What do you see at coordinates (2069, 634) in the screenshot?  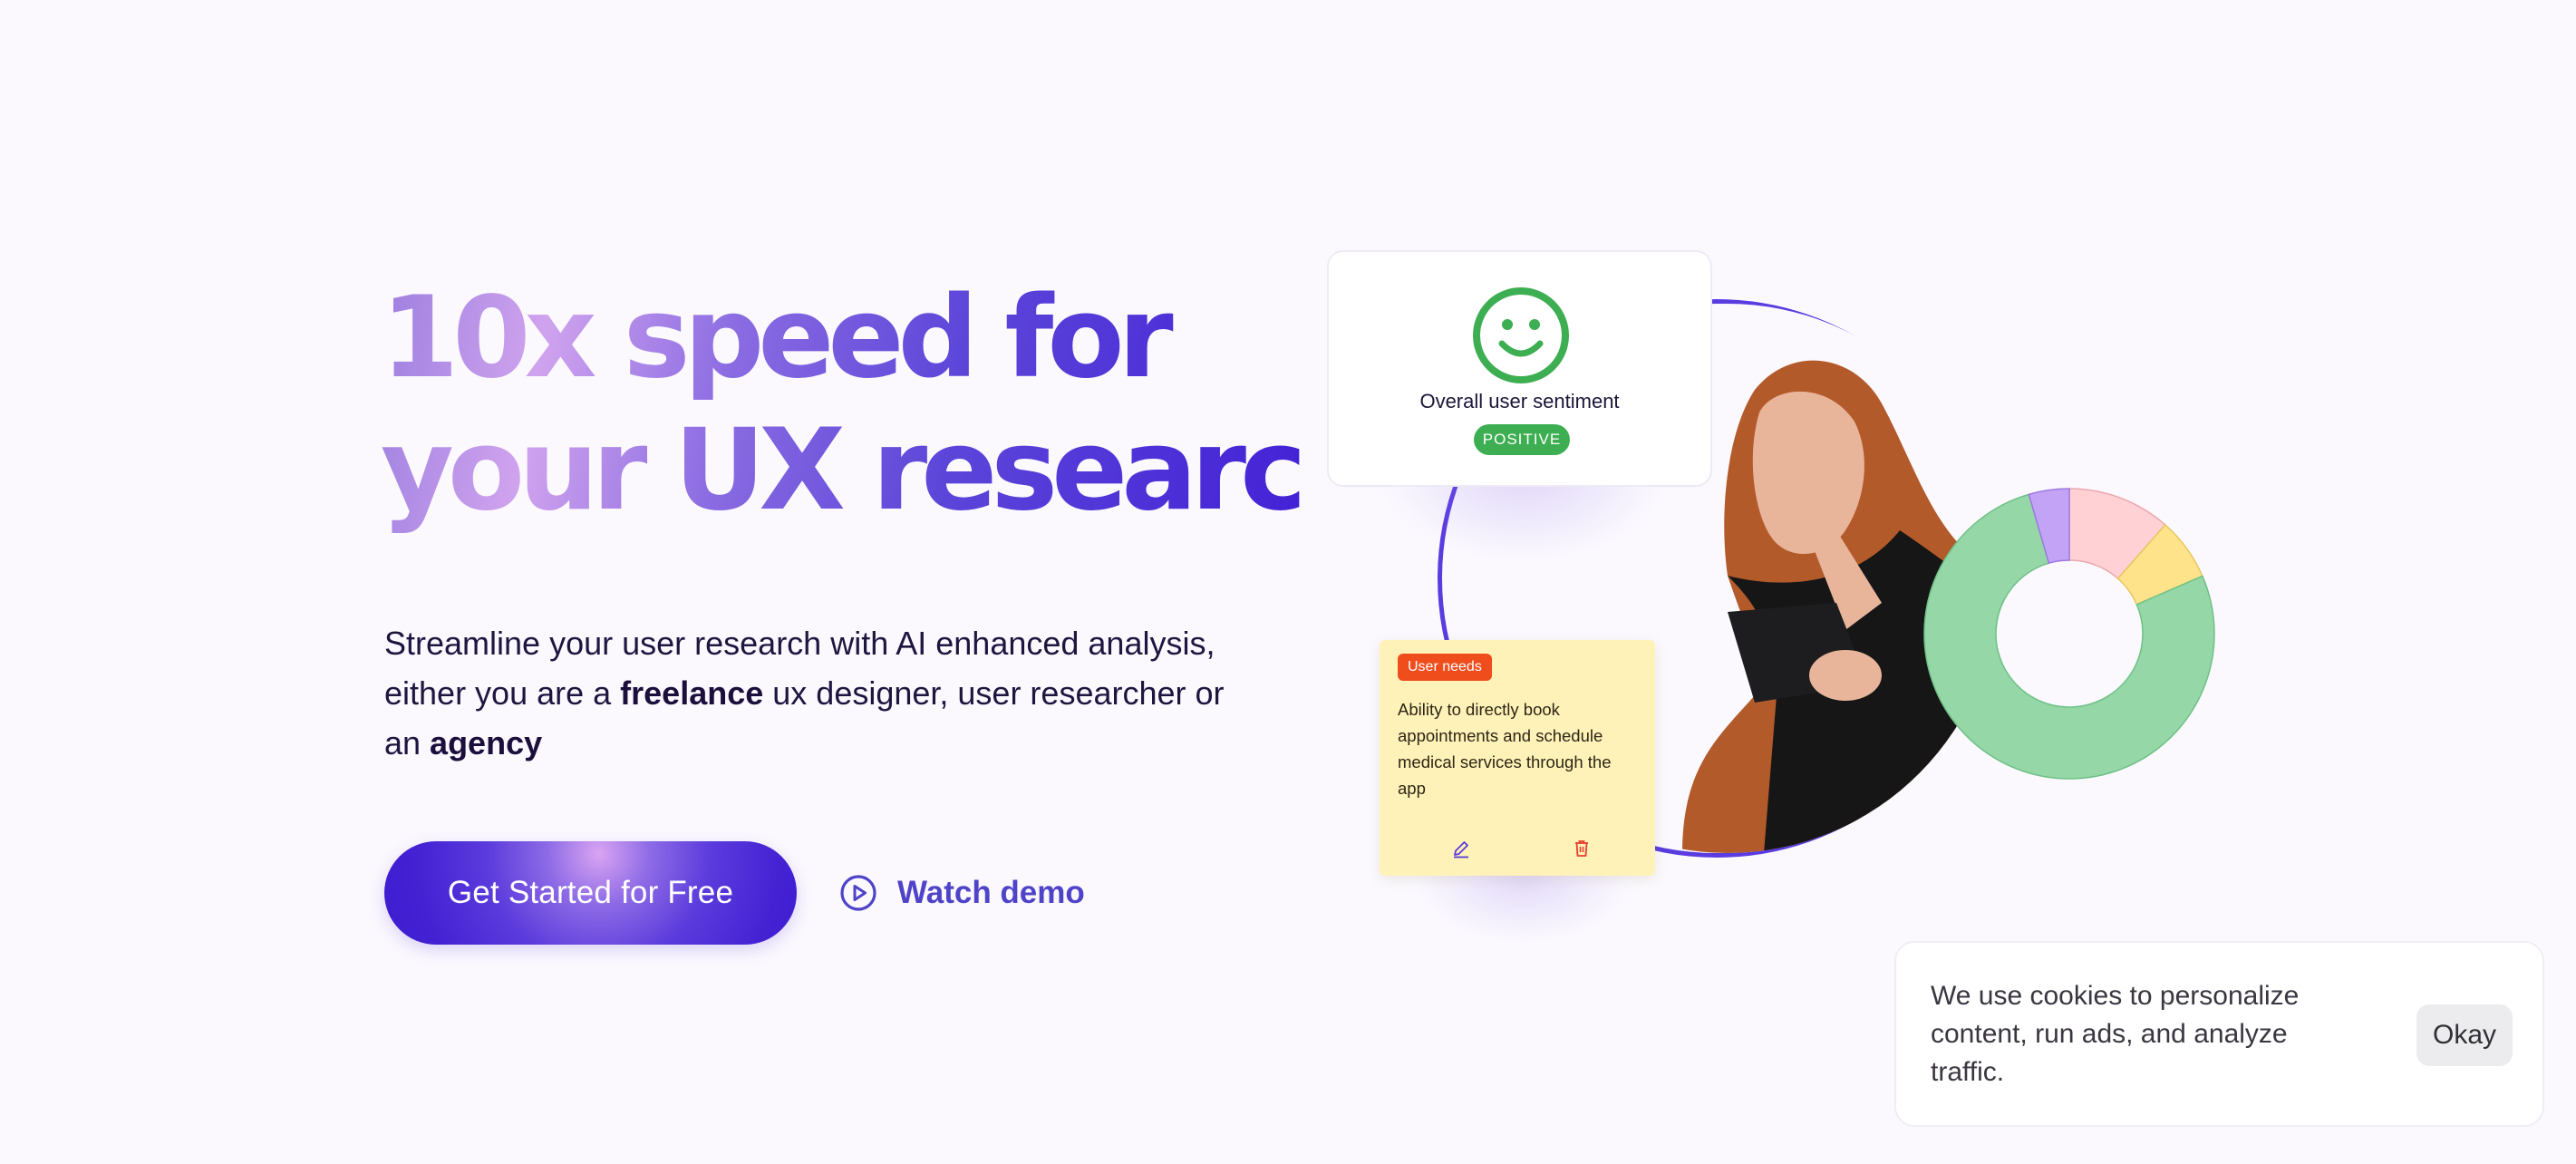 I see `sentiment-donut-chart` at bounding box center [2069, 634].